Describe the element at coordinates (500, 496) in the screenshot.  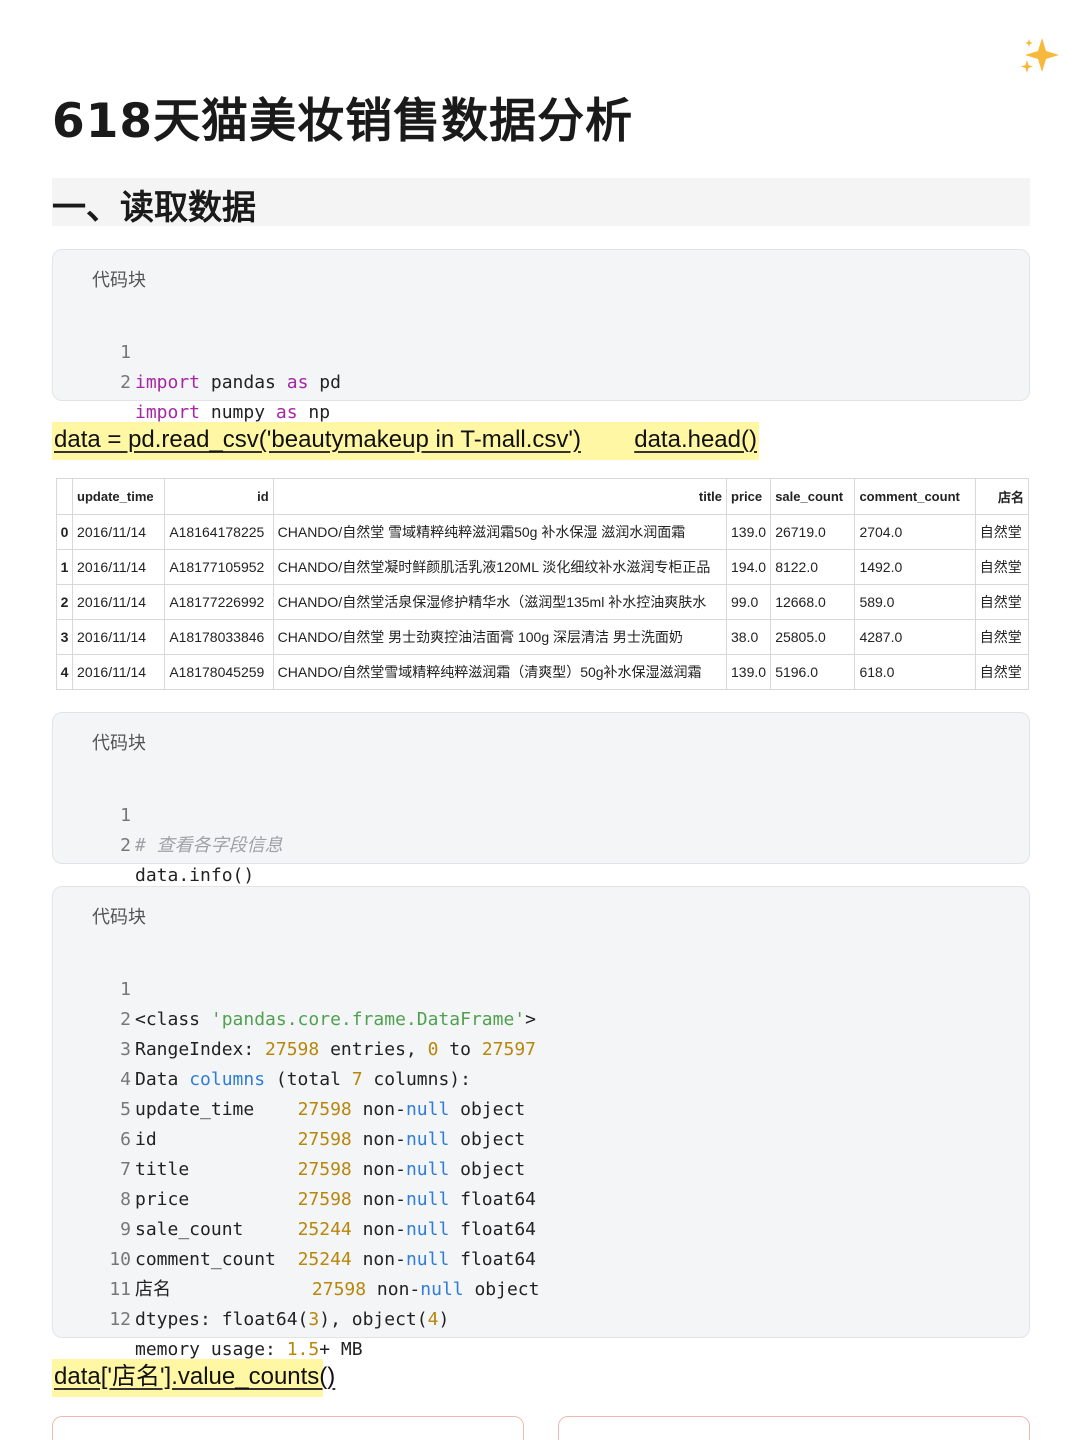
I see `column-header-title: title` at that location.